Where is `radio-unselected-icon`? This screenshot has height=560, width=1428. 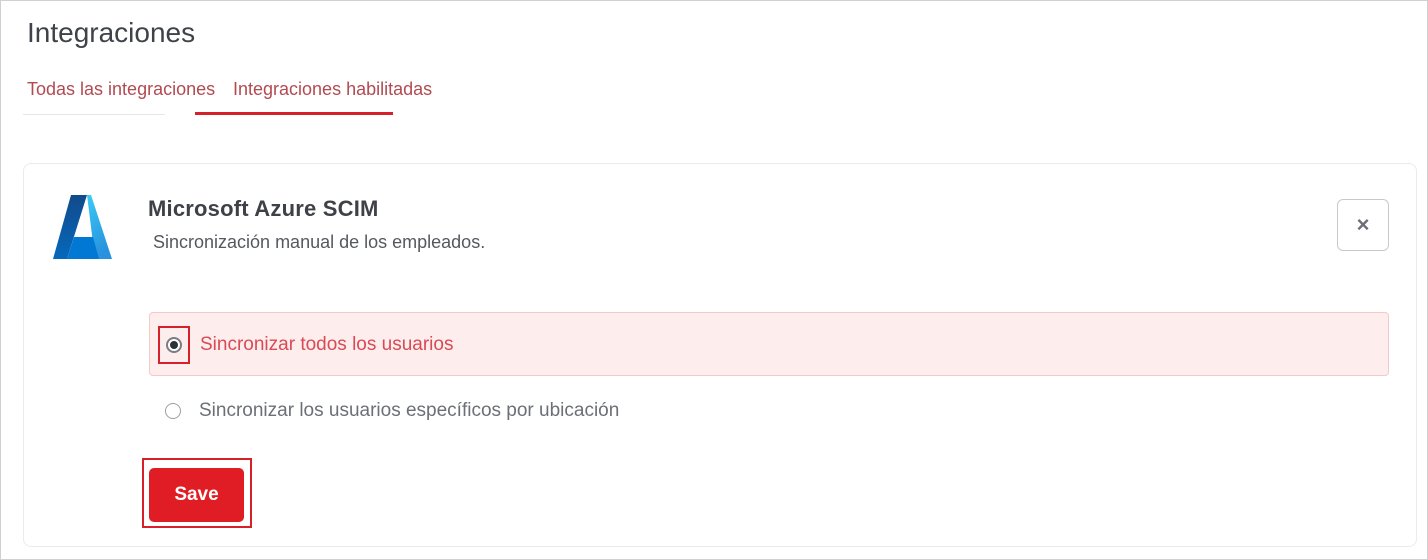 radio-unselected-icon is located at coordinates (173, 411).